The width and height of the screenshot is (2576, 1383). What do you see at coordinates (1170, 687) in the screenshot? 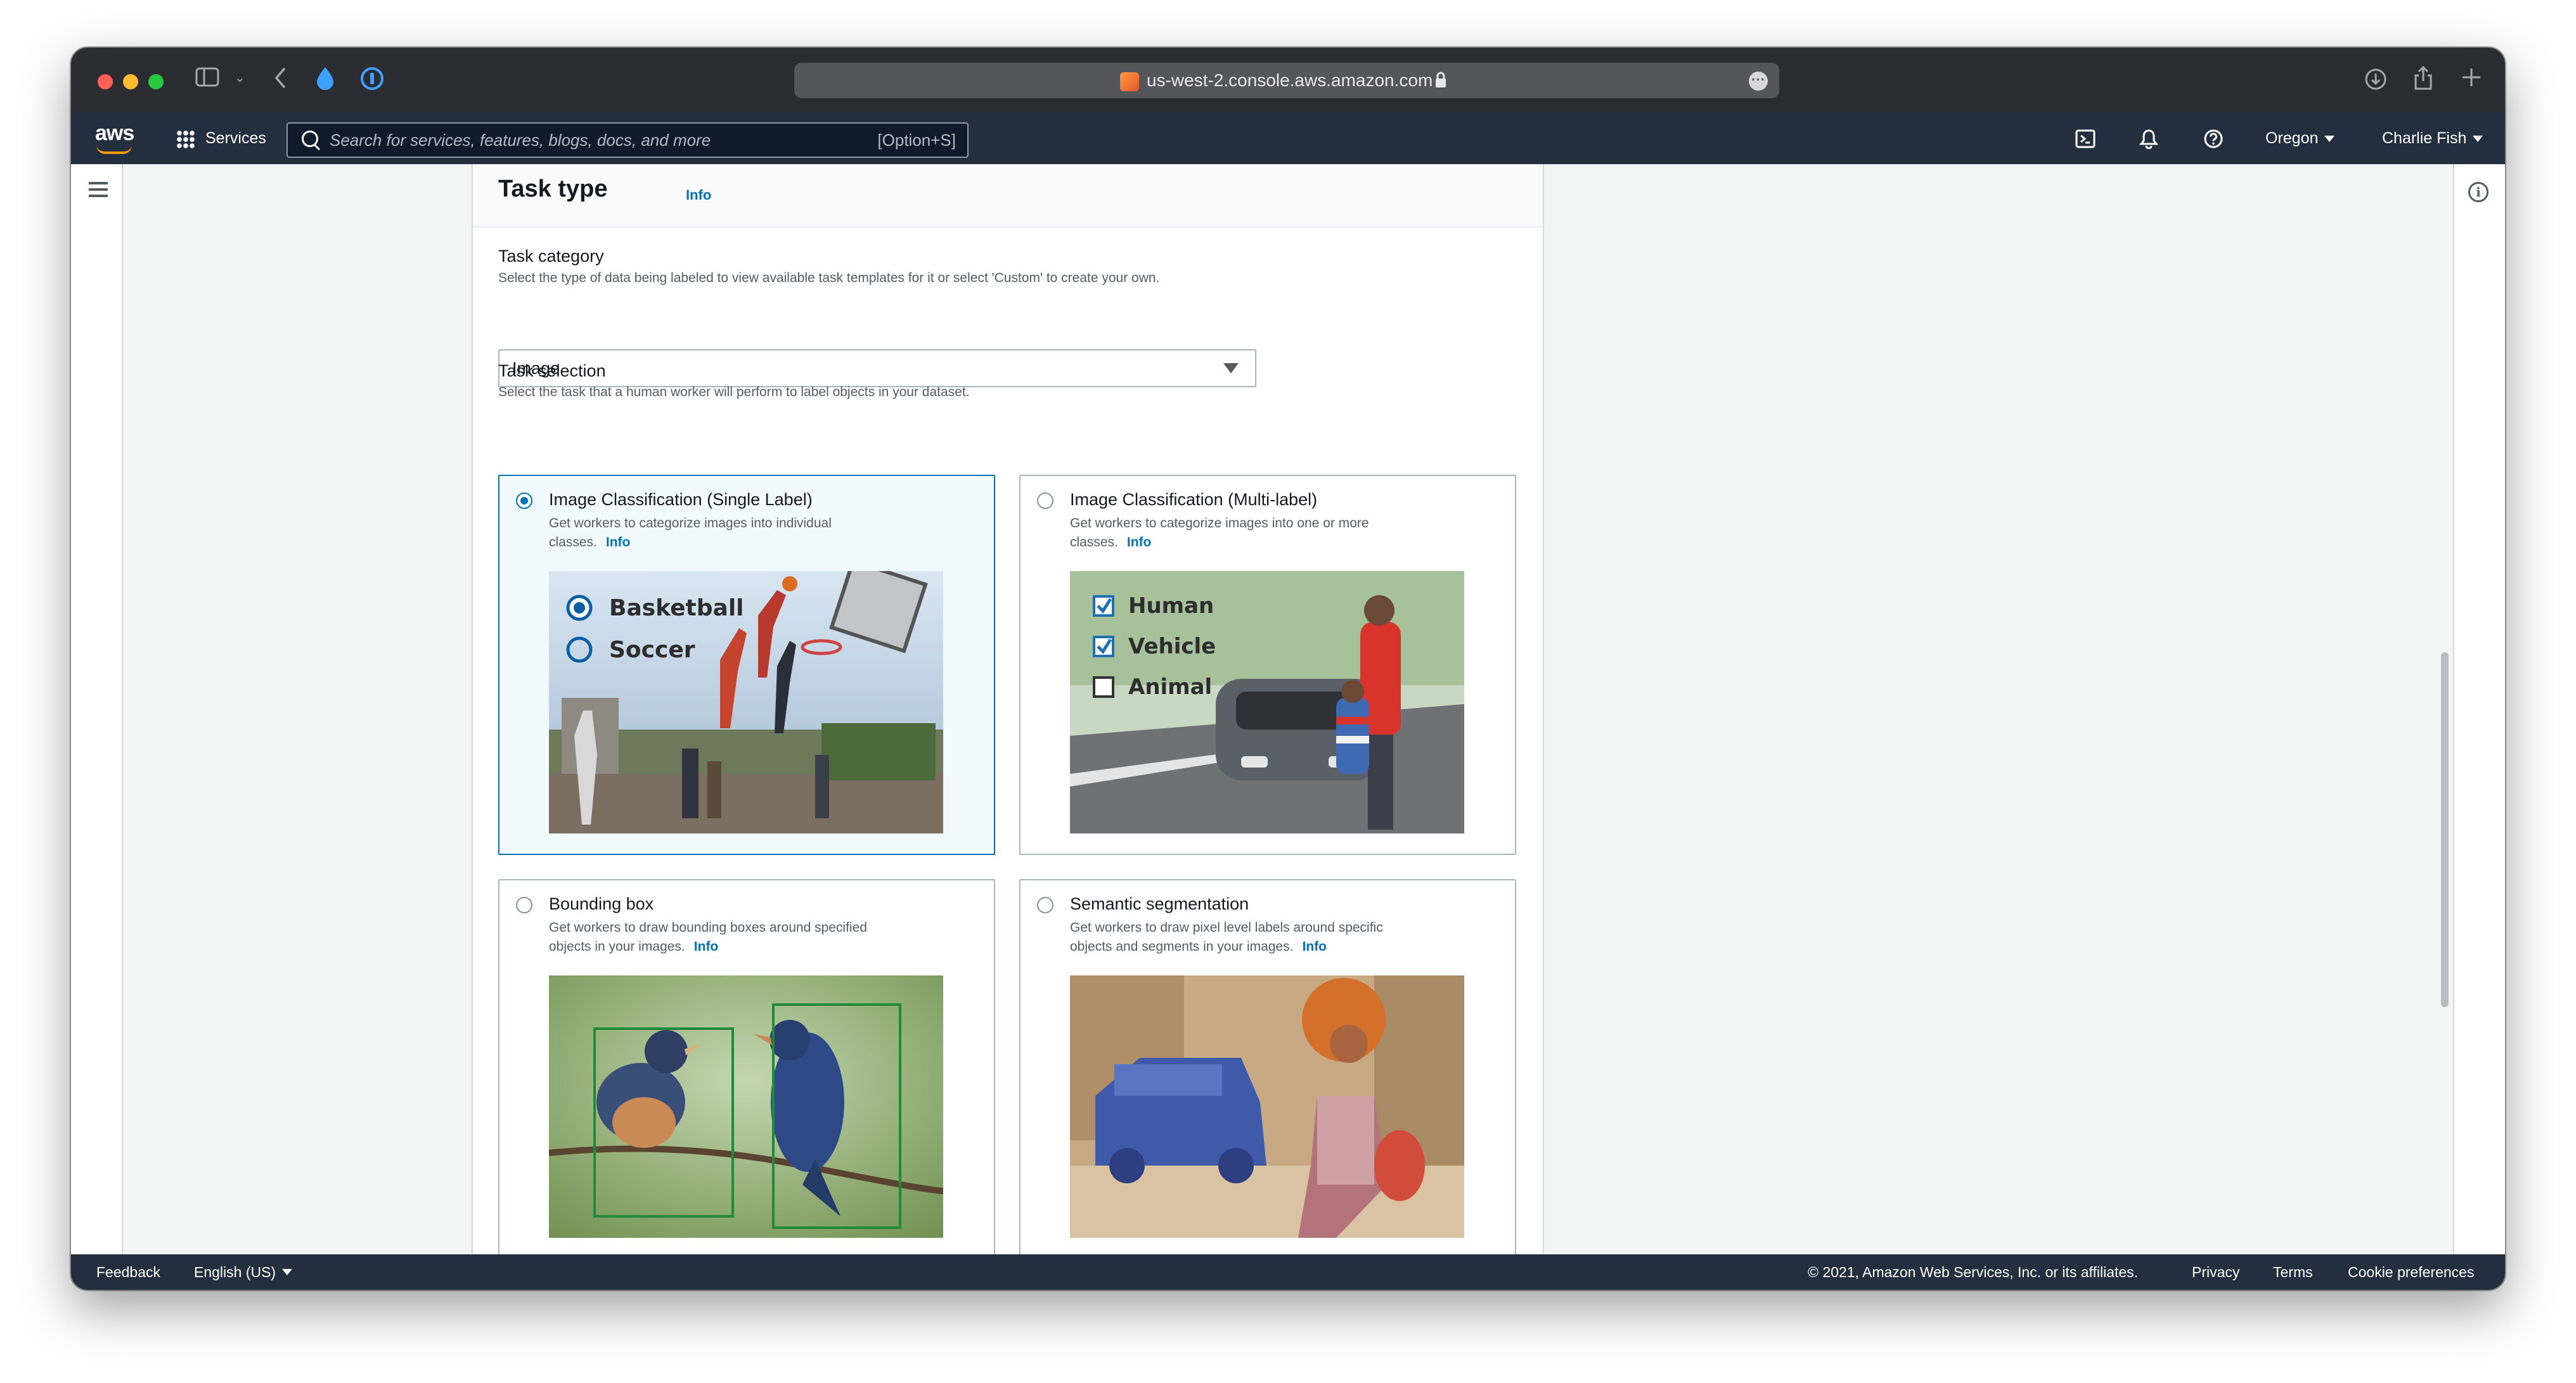
I see `image-label-text: Animal` at bounding box center [1170, 687].